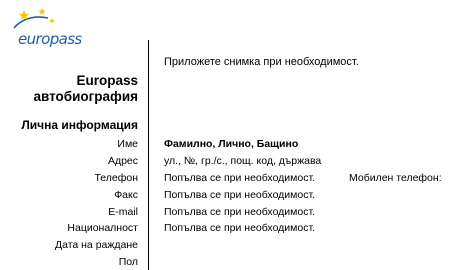 This screenshot has width=460, height=270. I want to click on title-line-1: Europass, so click(107, 80).